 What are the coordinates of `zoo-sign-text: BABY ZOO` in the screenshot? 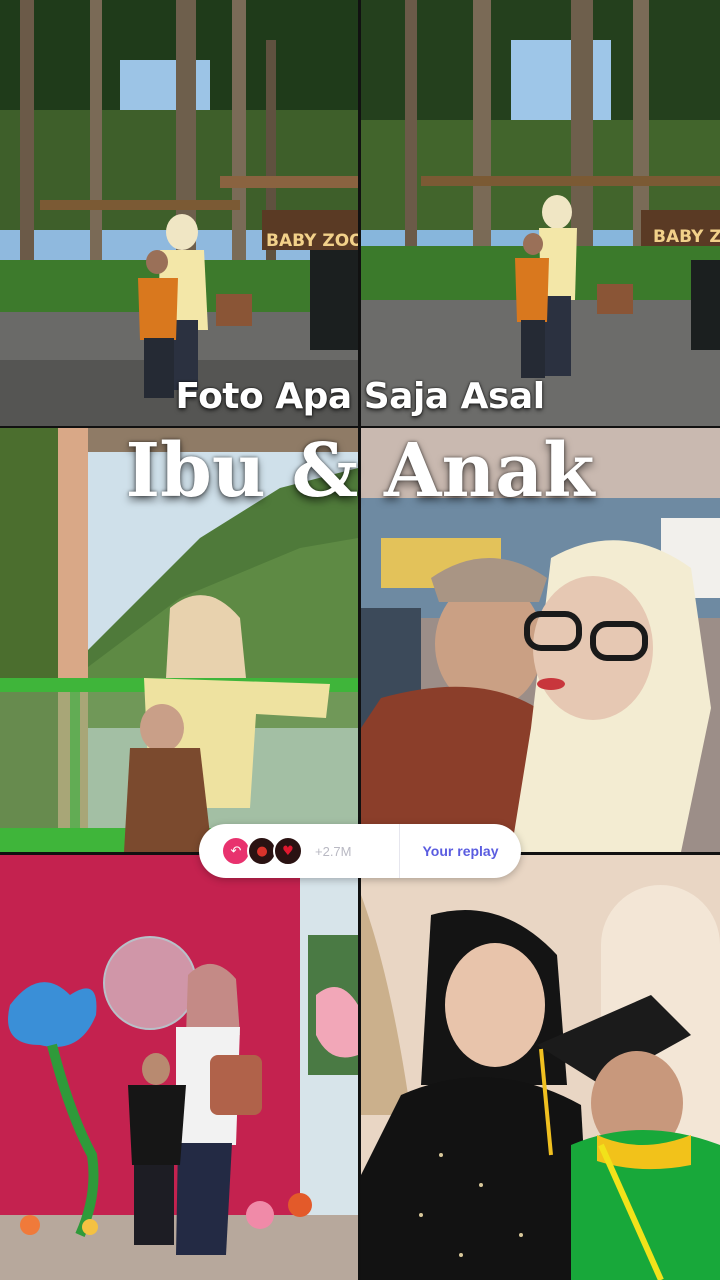 It's located at (312, 241).